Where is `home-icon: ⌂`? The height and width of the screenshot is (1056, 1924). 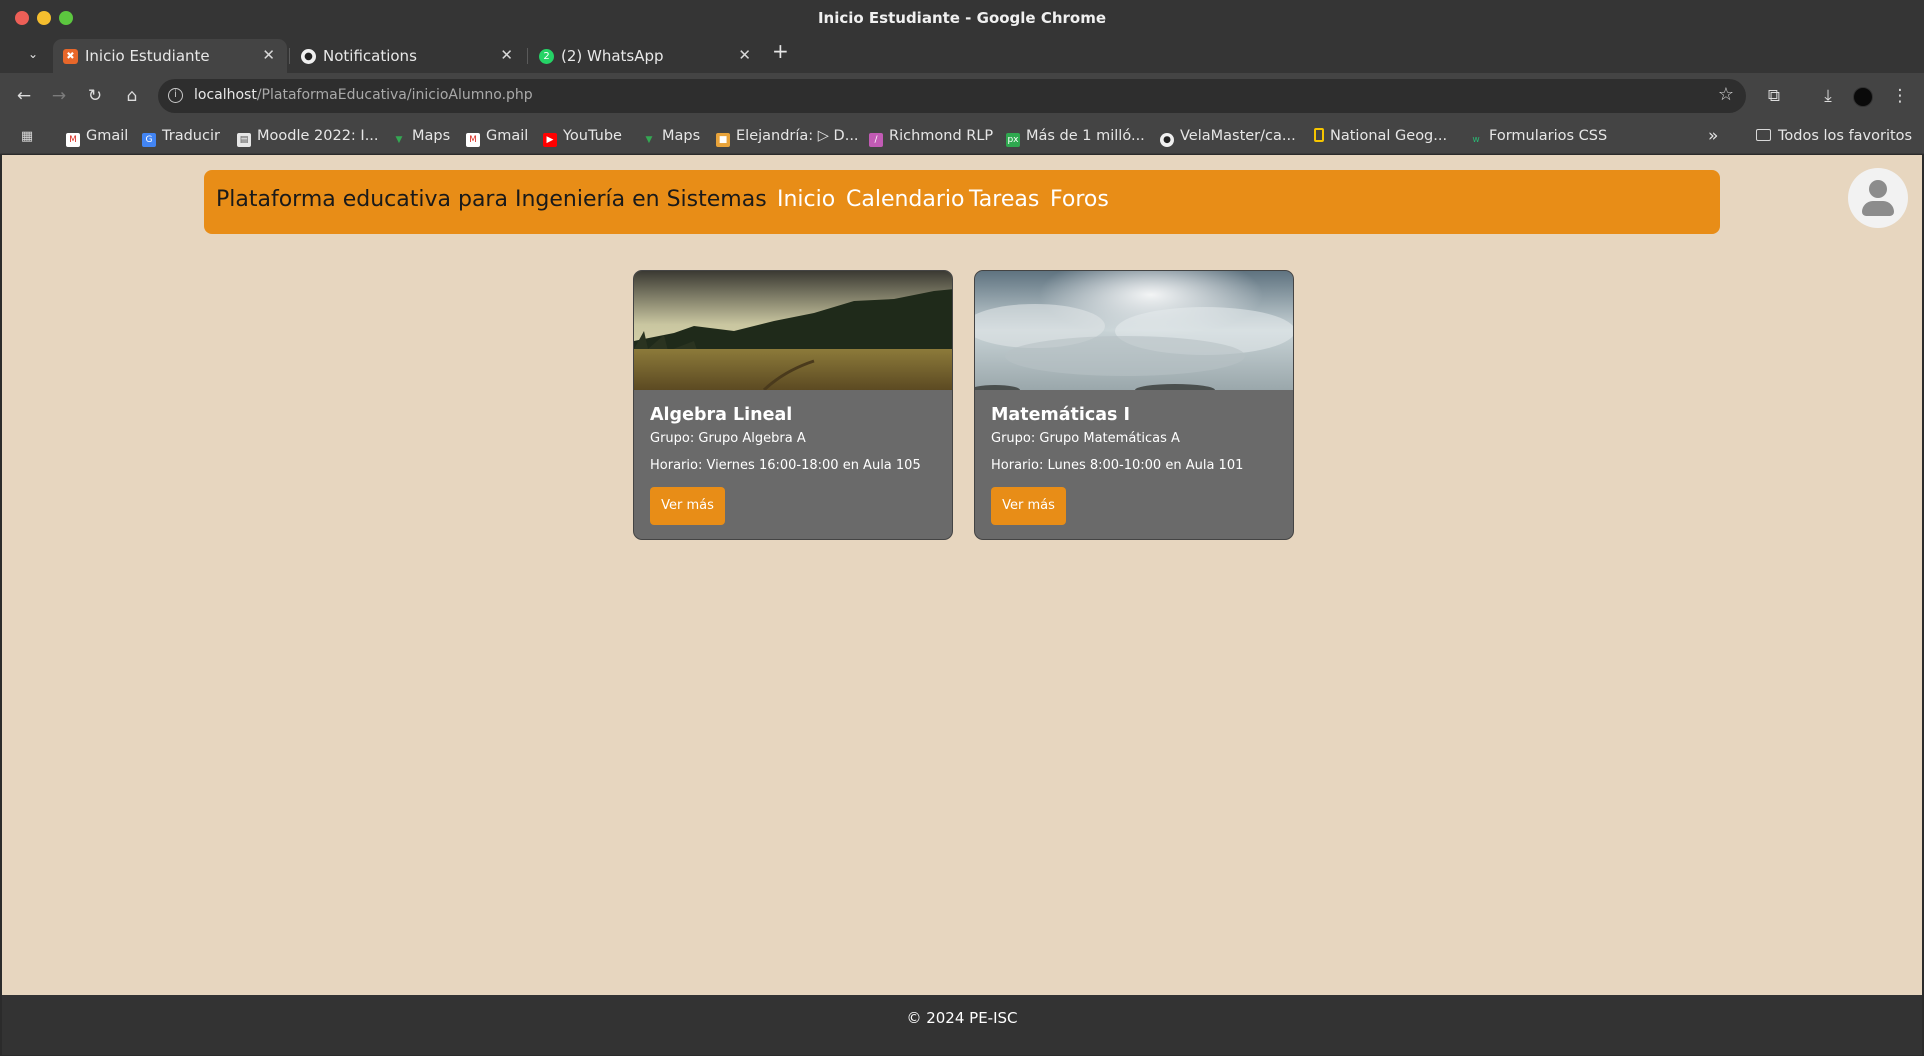
home-icon: ⌂ is located at coordinates (132, 96).